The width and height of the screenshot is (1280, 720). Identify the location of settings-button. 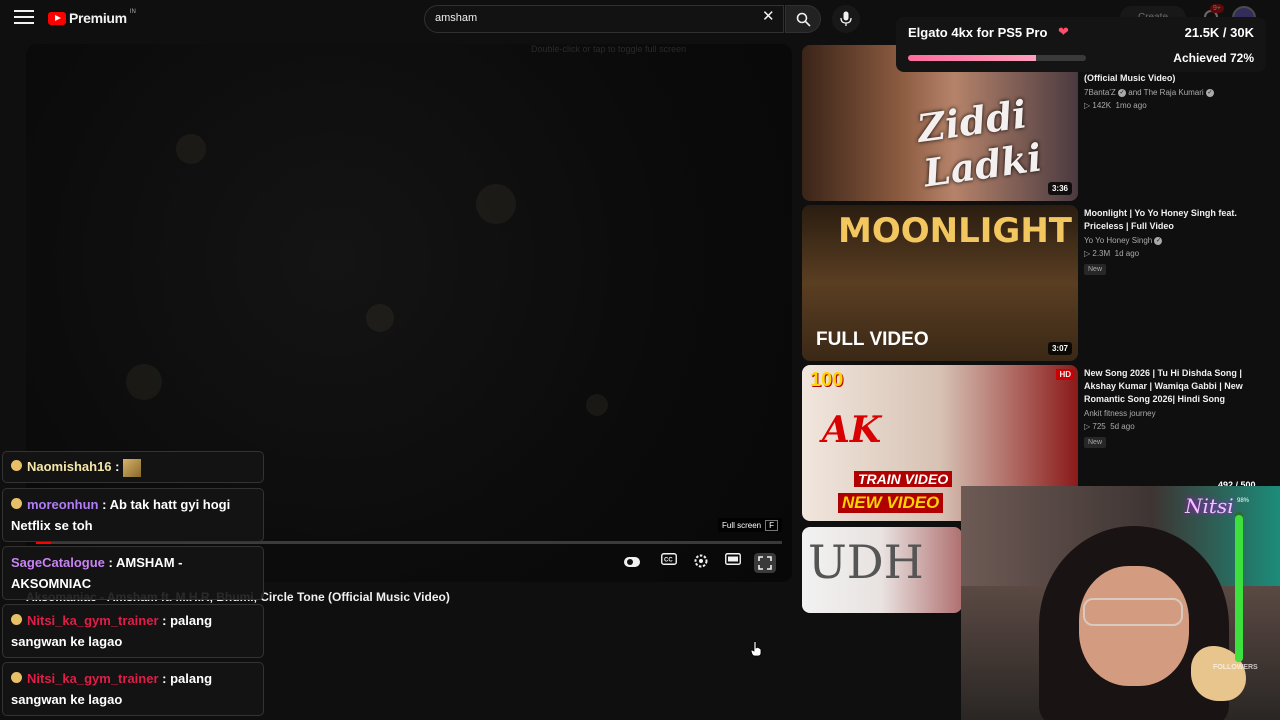
(701, 563).